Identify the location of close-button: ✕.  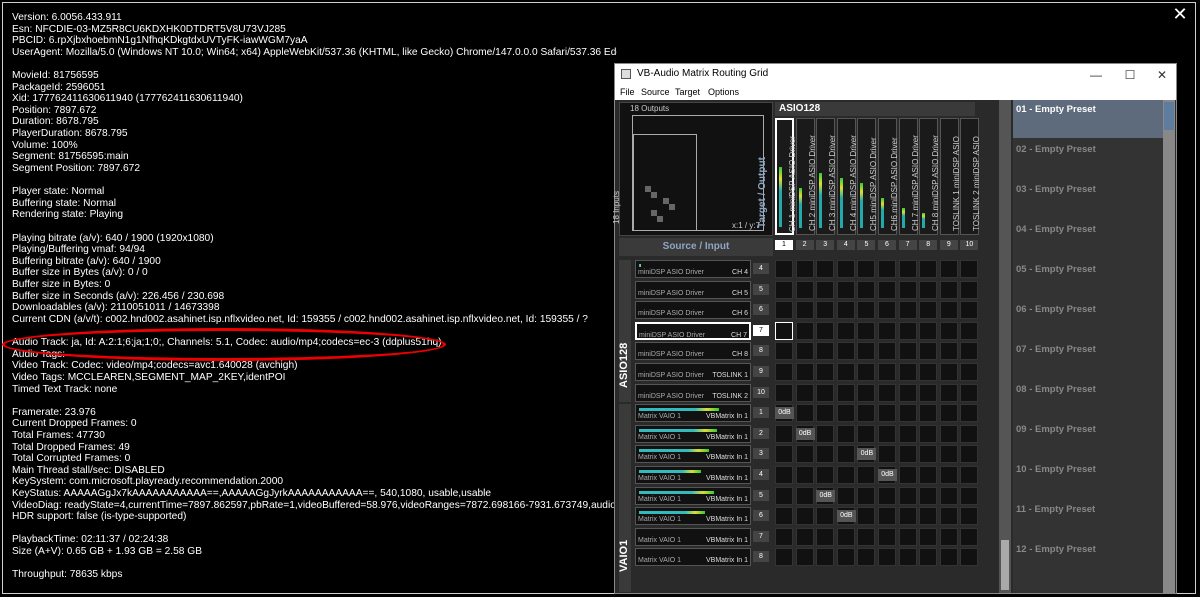
(1162, 75).